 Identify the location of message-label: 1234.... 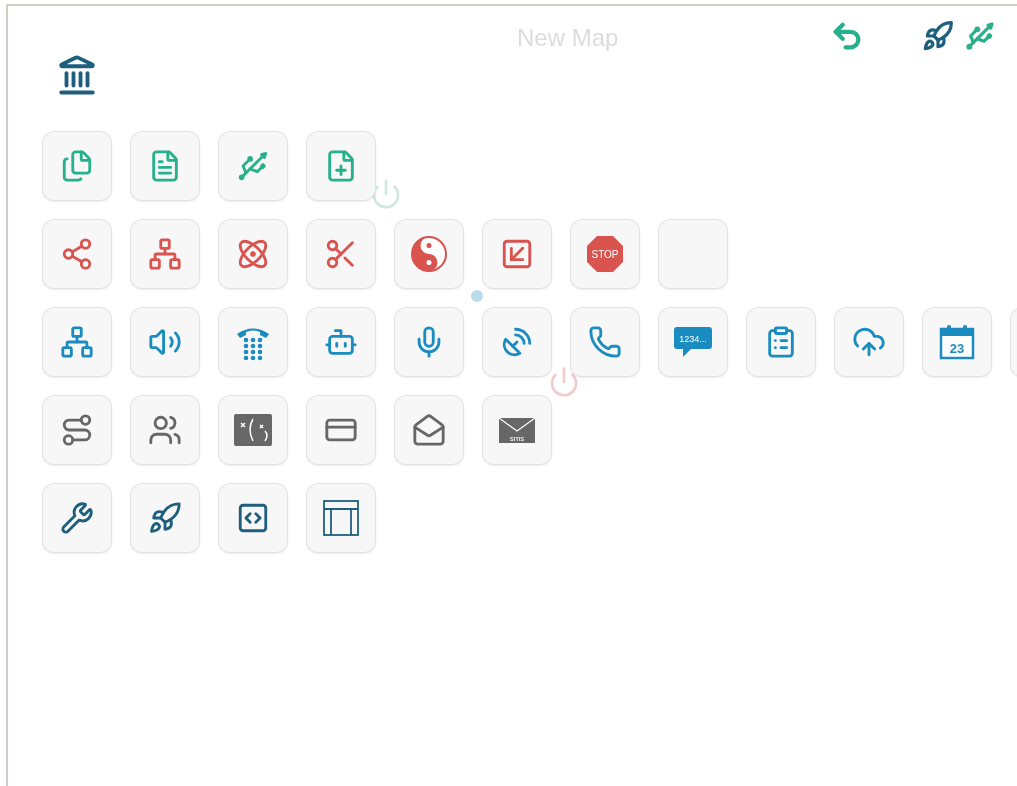
(693, 339).